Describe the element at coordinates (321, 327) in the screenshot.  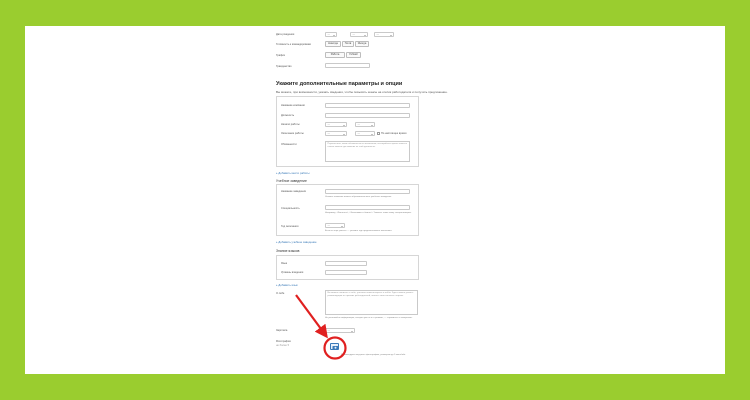
I see `annotation-arrow-icon` at that location.